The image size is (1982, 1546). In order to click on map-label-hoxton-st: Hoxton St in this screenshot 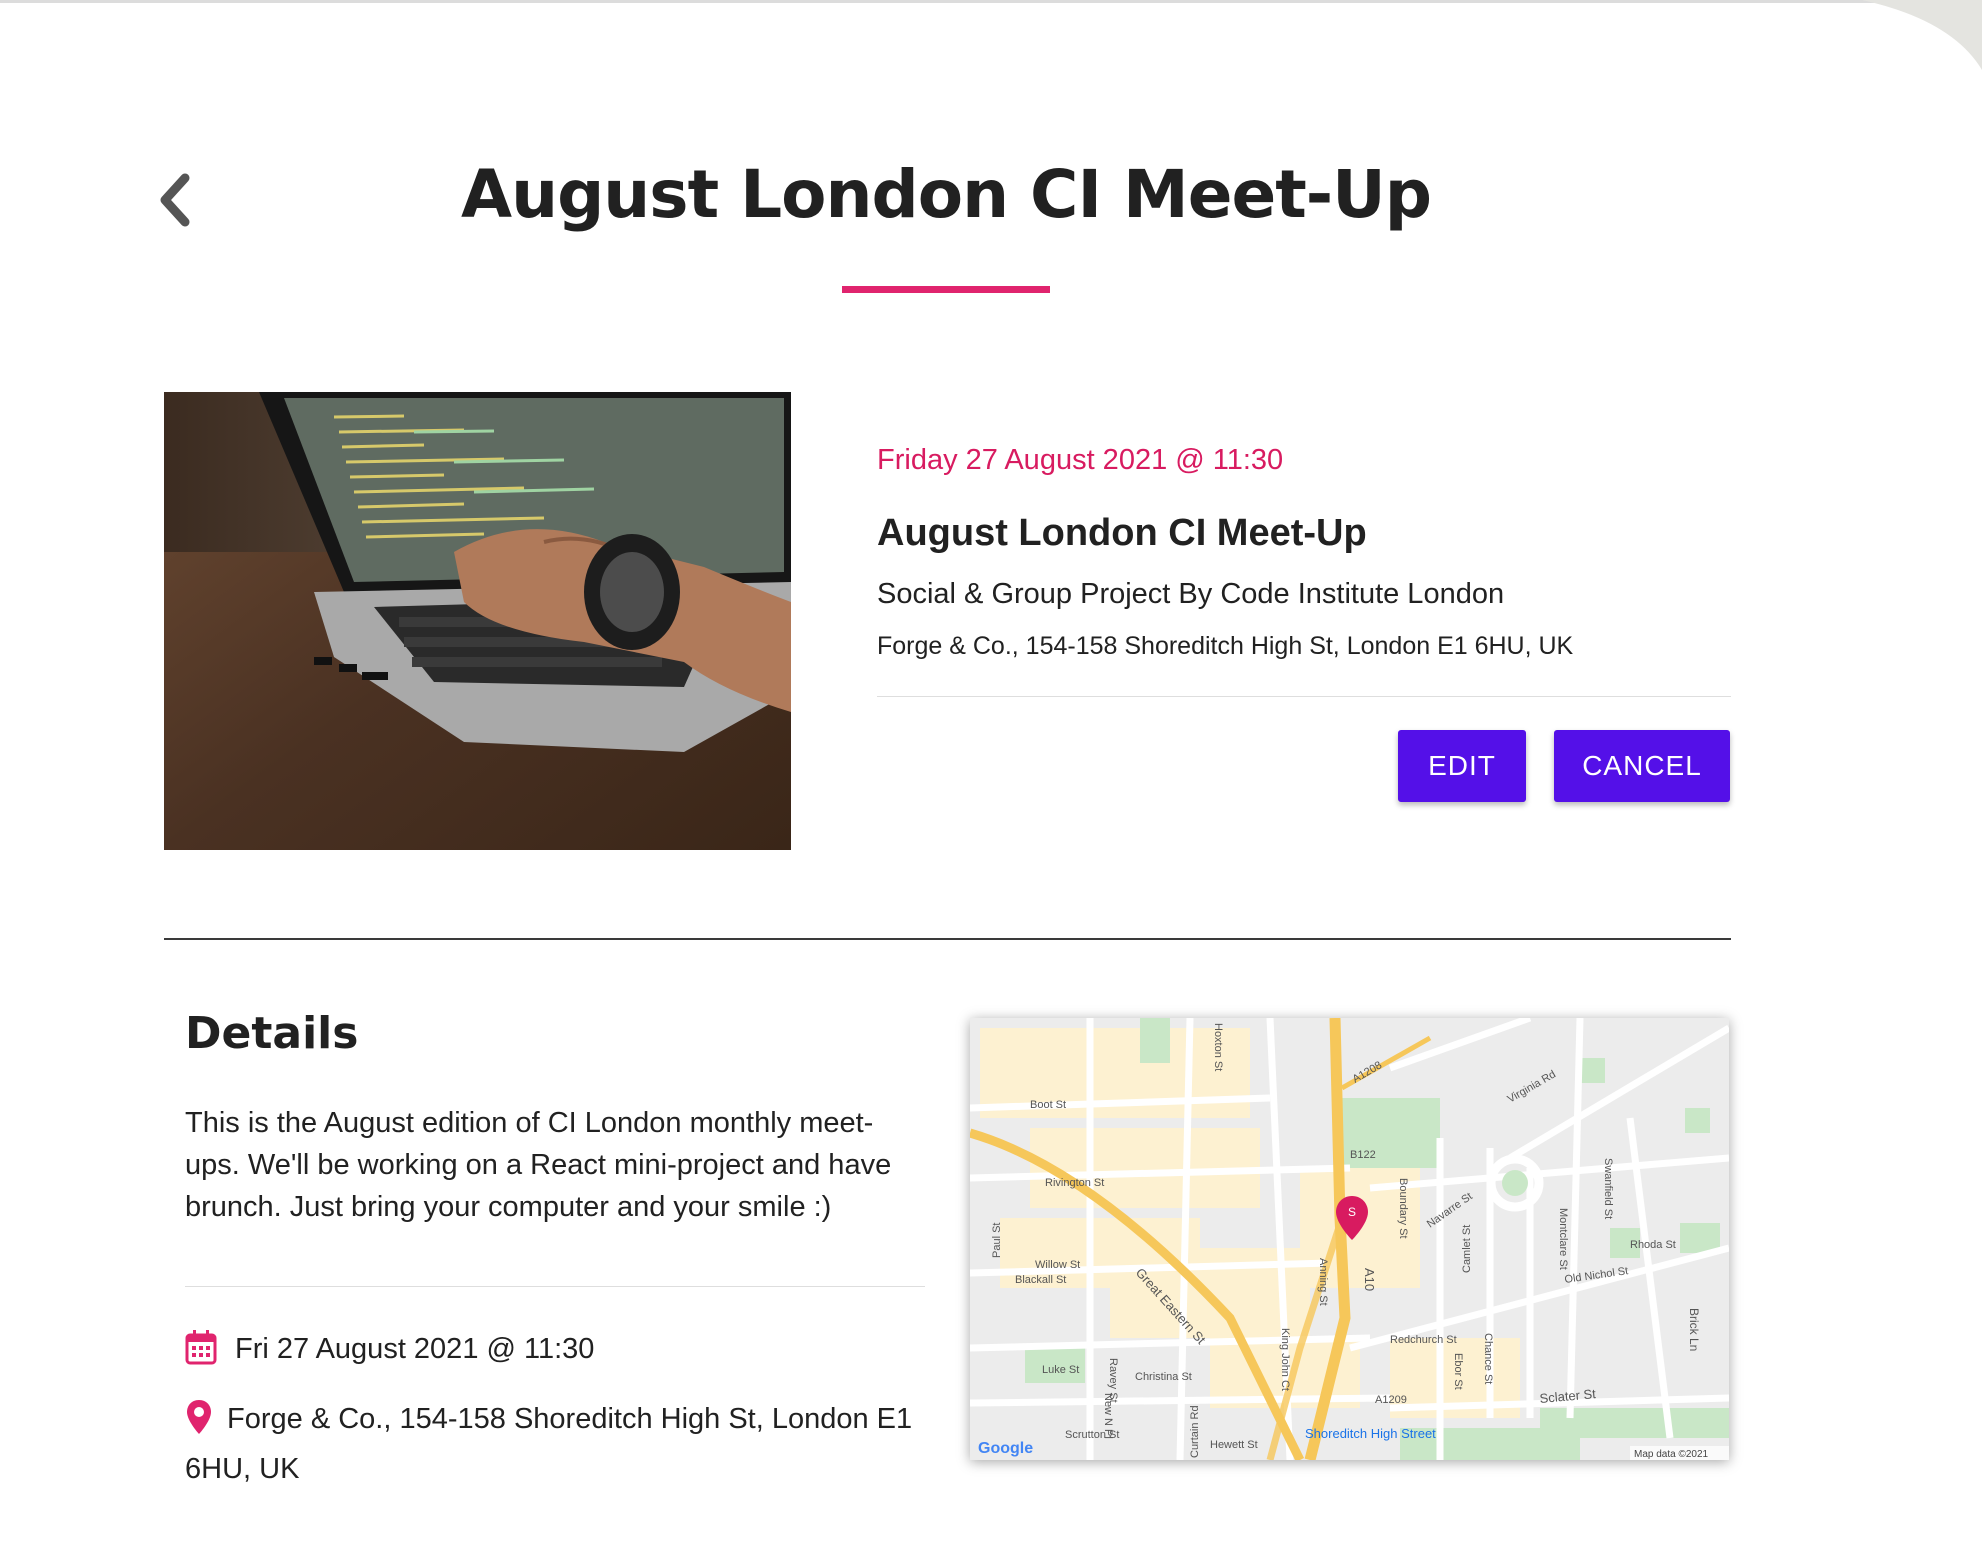, I will do `click(1218, 1047)`.